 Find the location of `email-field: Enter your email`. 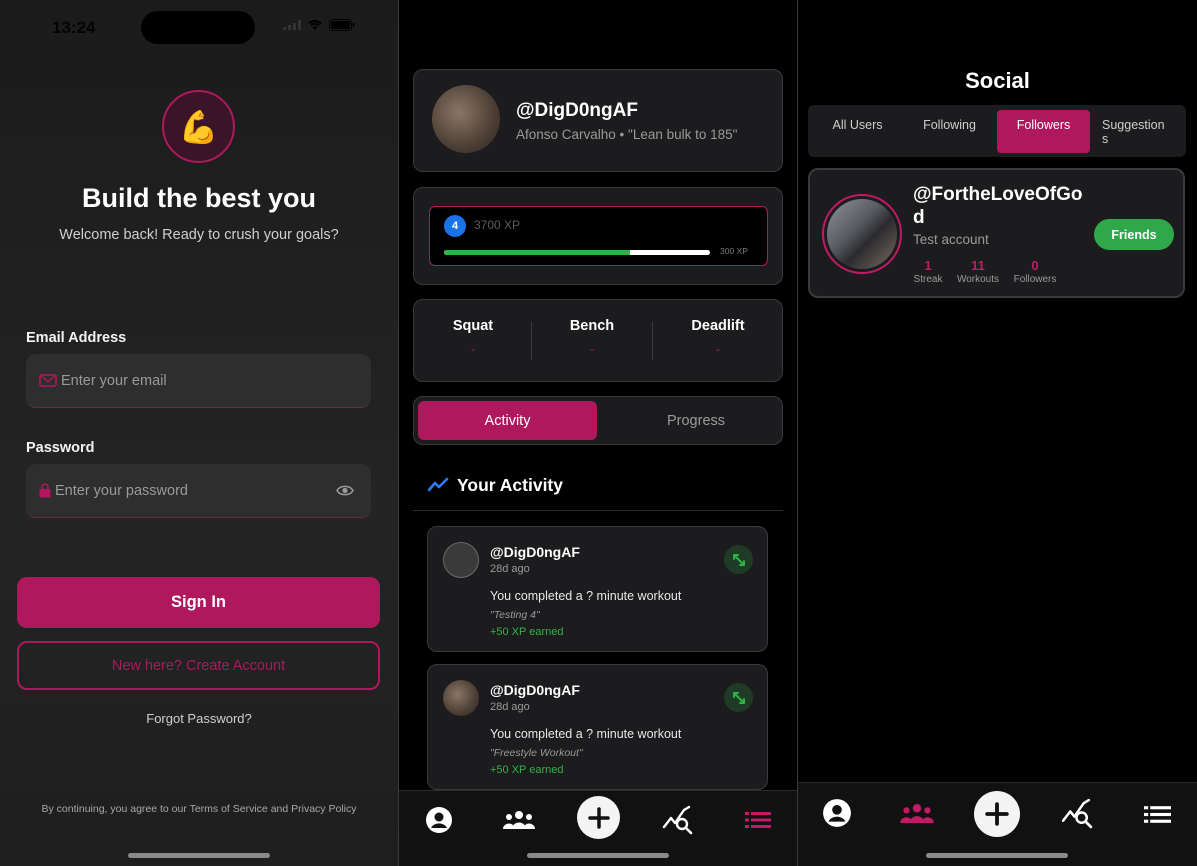

email-field: Enter your email is located at coordinates (198, 381).